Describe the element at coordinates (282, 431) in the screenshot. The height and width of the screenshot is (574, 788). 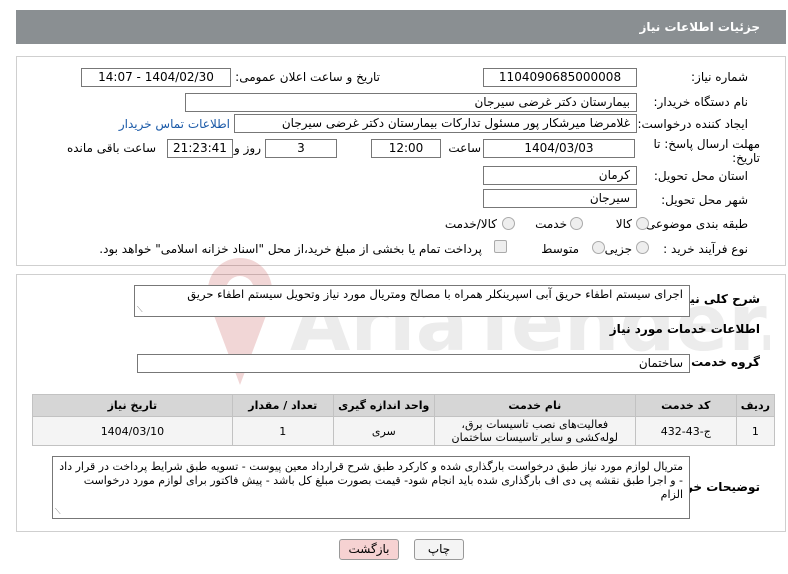
I see `cell-quantity: 1` at that location.